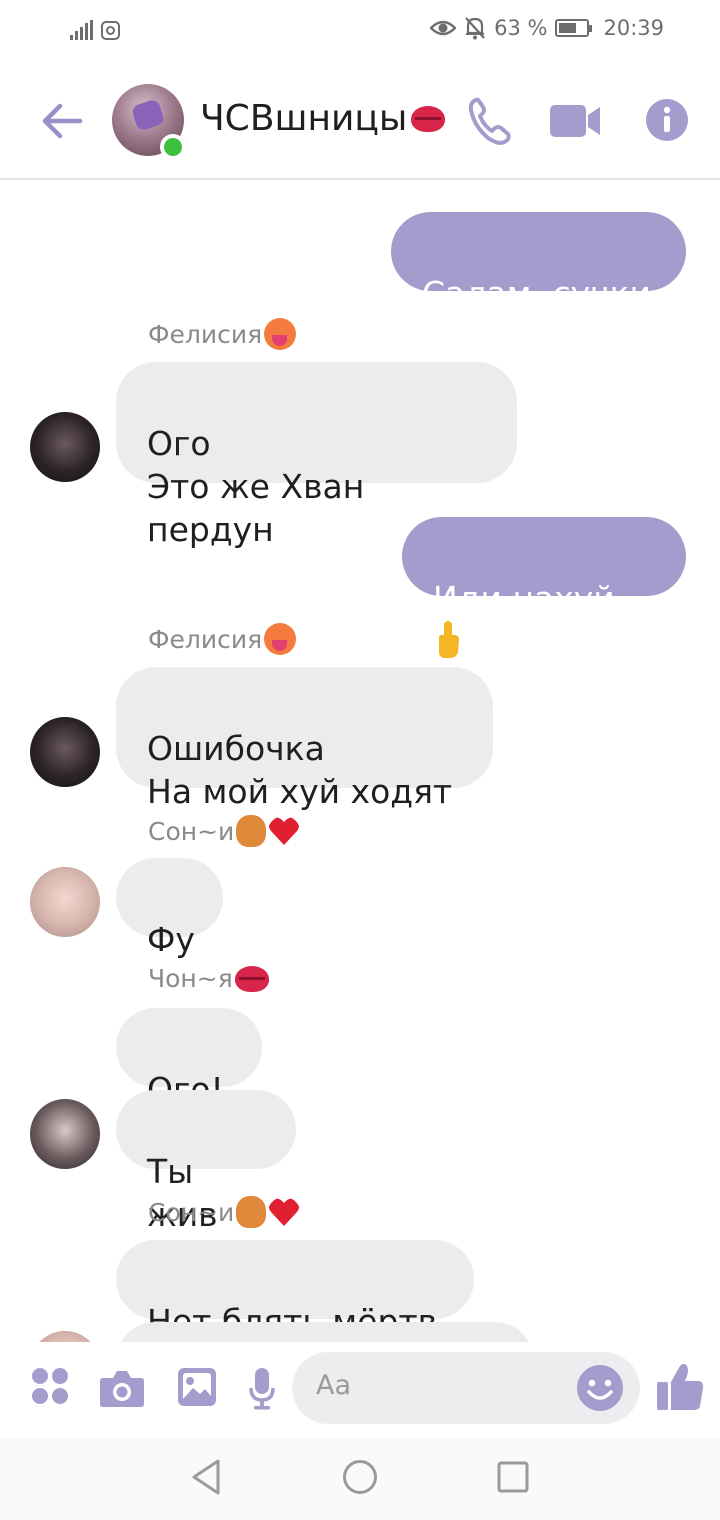 Image resolution: width=720 pixels, height=1520 pixels. I want to click on nav-home-icon, so click(360, 1477).